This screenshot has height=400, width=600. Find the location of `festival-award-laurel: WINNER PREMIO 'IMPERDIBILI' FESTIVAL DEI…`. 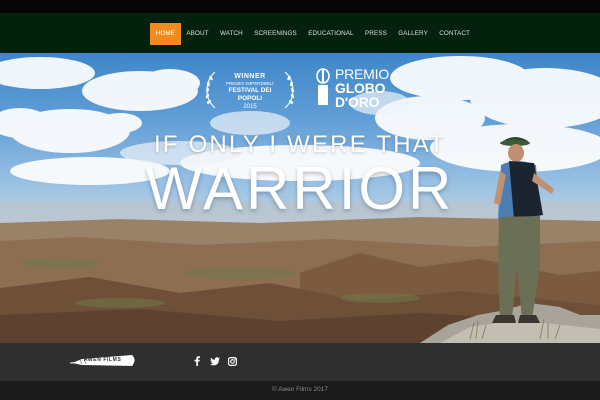

festival-award-laurel: WINNER PREMIO 'IMPERDIBILI' FESTIVAL DEI… is located at coordinates (250, 90).